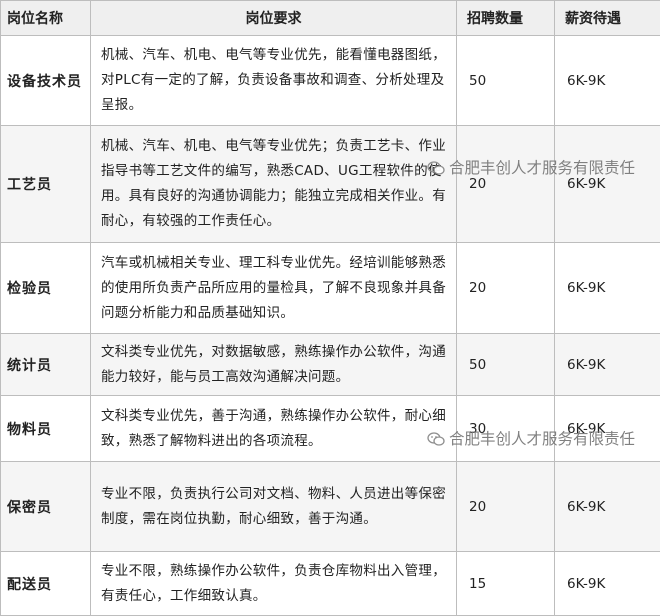 The height and width of the screenshot is (616, 660). I want to click on position-name: 统计员, so click(46, 365).